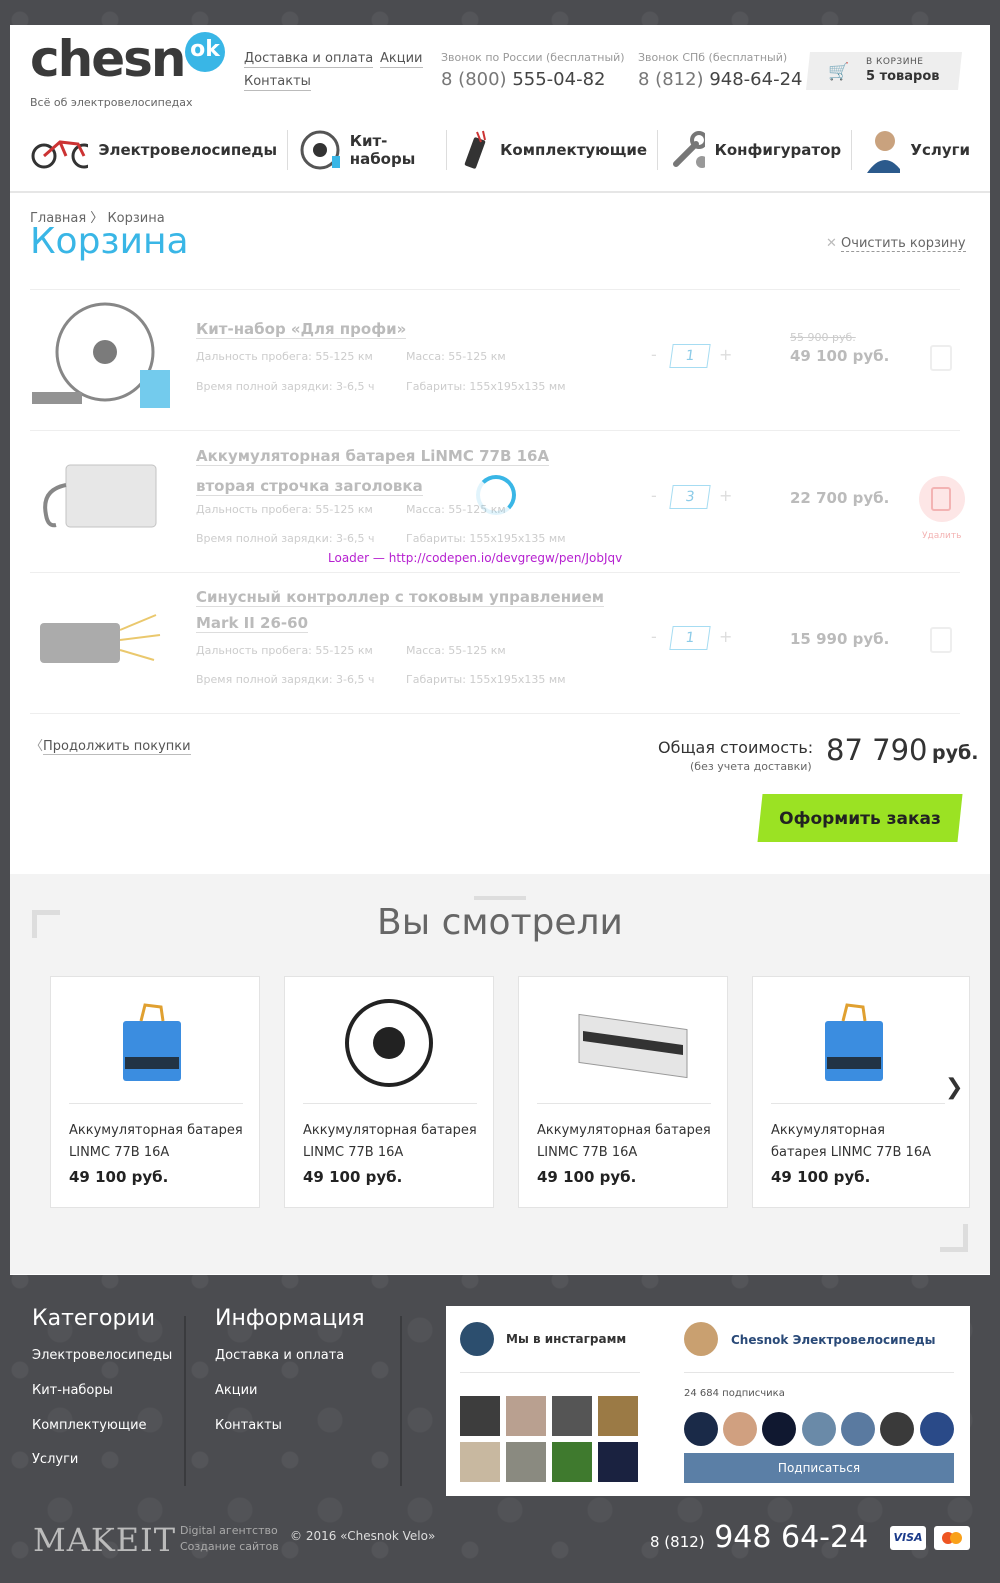  What do you see at coordinates (725, 354) in the screenshot?
I see `item-1-plus: +` at bounding box center [725, 354].